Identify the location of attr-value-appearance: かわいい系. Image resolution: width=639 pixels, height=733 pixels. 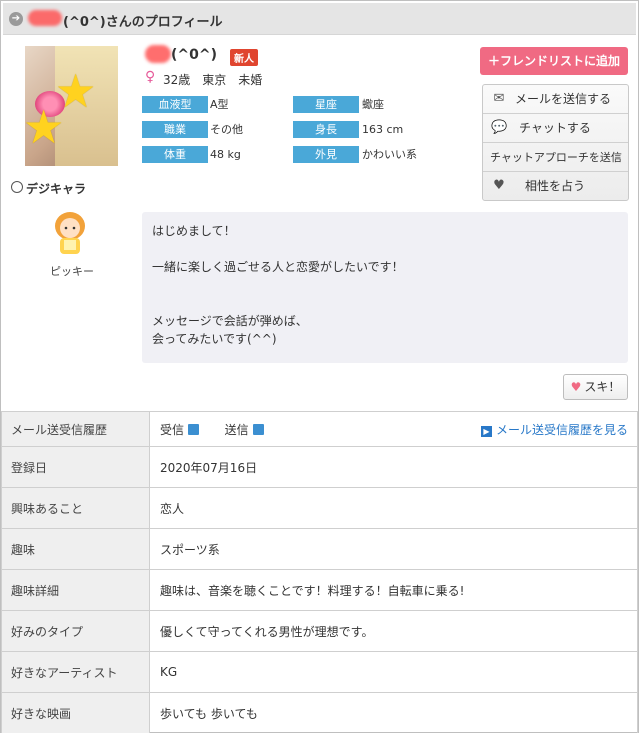
(389, 154).